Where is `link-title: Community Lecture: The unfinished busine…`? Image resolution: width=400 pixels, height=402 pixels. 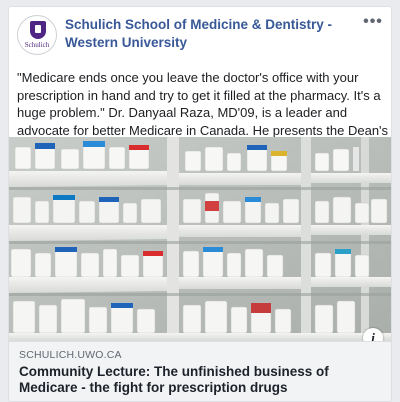
link-title: Community Lecture: The unfinished busine… is located at coordinates (201, 380).